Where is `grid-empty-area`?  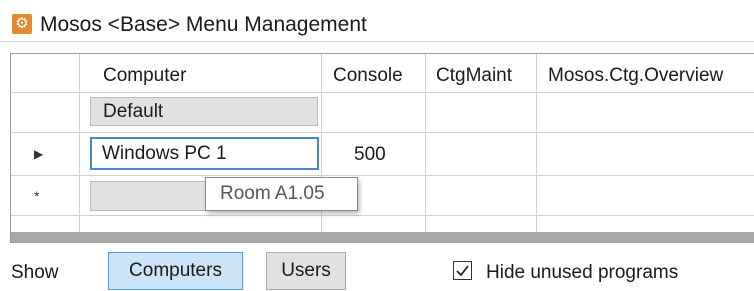
grid-empty-area is located at coordinates (382, 237).